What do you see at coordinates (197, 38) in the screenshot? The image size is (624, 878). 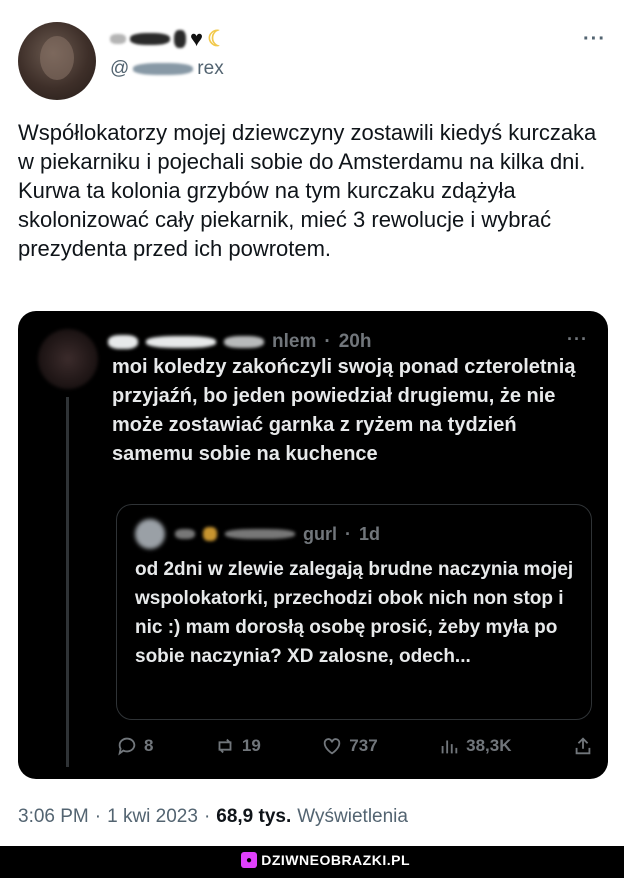 I see `heart-emoji-icon: ♥` at bounding box center [197, 38].